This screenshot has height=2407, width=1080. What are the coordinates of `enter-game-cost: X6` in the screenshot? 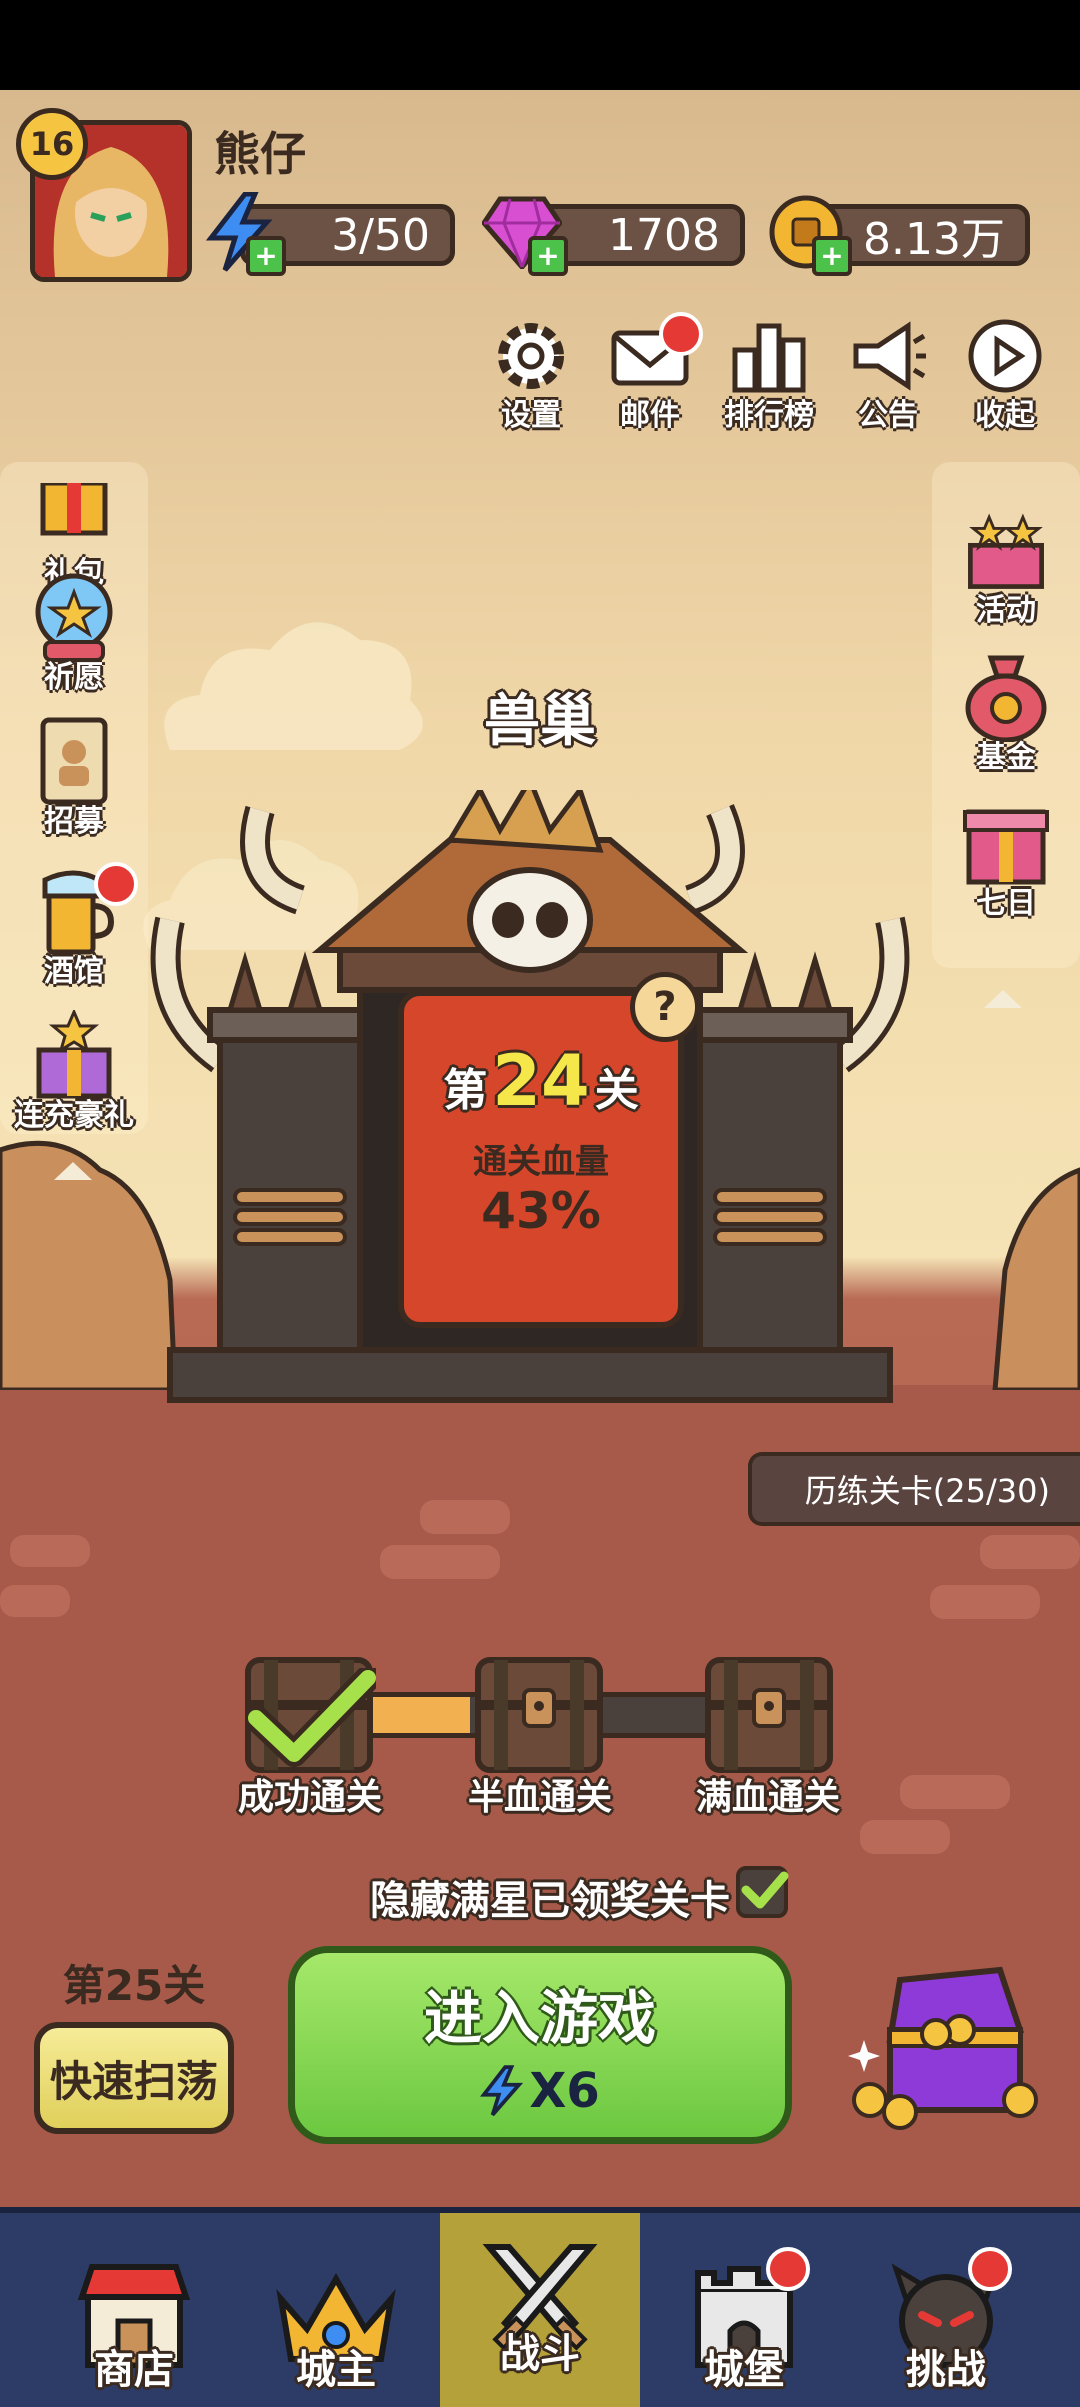 It's located at (540, 2091).